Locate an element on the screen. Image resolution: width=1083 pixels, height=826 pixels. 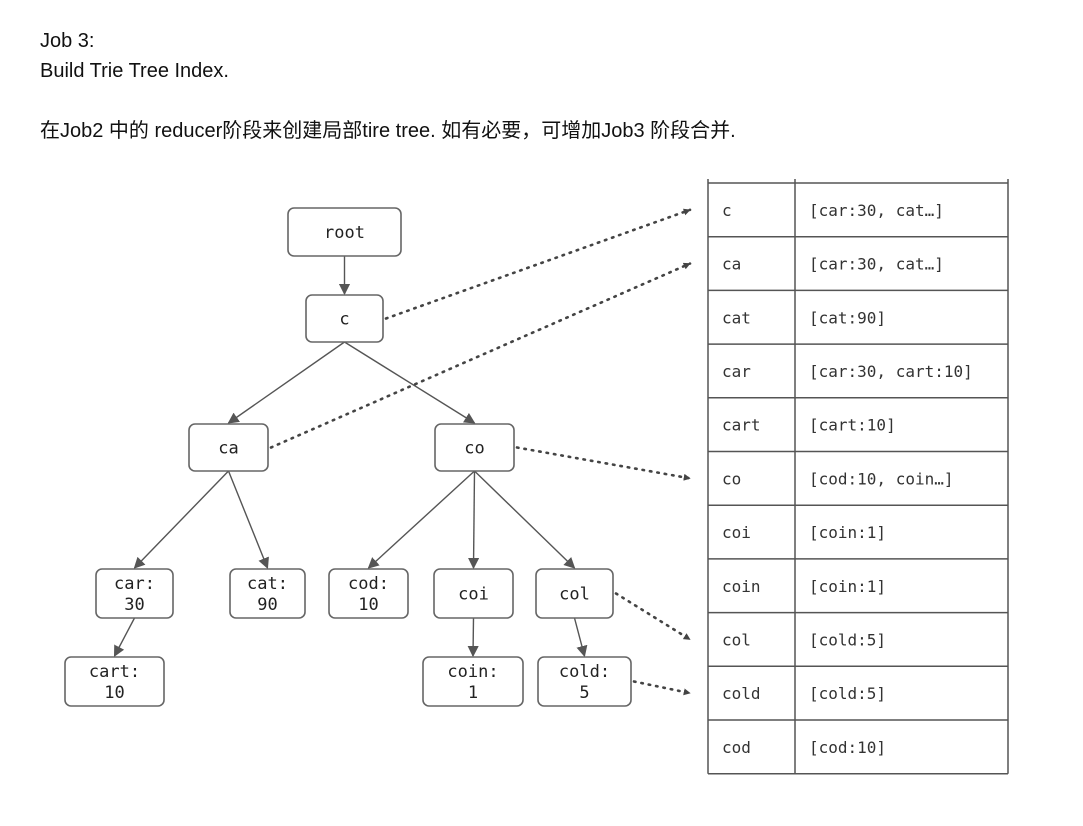
edge-c-co is located at coordinates (410, 382).